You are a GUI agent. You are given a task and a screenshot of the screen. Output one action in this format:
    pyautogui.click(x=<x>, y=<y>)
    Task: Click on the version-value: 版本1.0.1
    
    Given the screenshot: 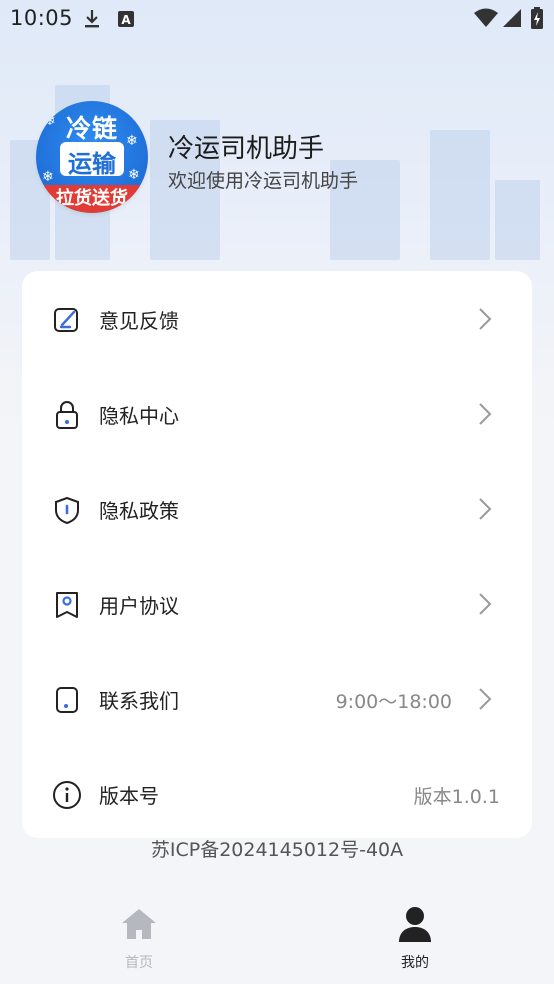 What is the action you would take?
    pyautogui.click(x=456, y=797)
    